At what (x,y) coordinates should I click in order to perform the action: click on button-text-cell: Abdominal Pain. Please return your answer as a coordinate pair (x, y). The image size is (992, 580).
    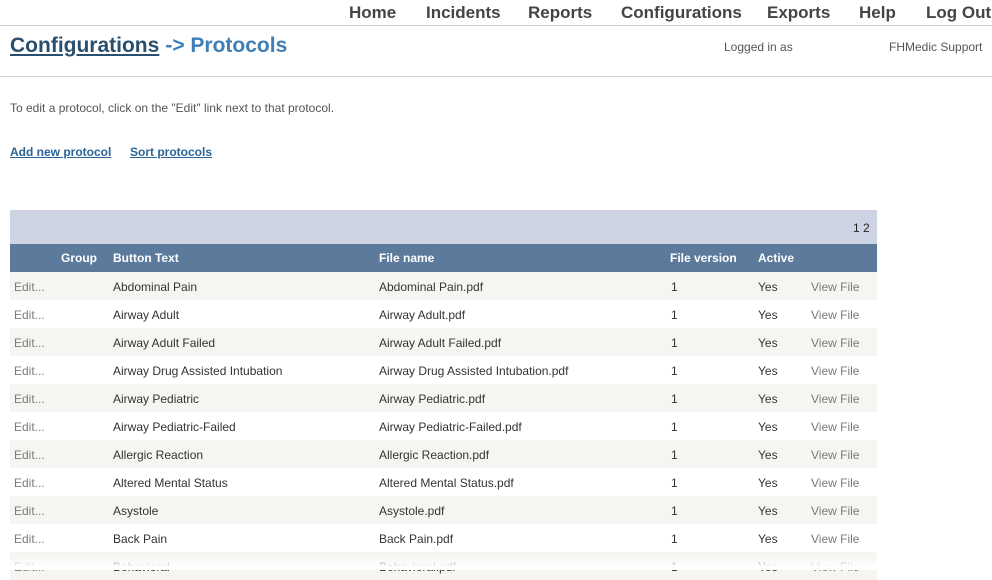
    Looking at the image, I should click on (155, 287).